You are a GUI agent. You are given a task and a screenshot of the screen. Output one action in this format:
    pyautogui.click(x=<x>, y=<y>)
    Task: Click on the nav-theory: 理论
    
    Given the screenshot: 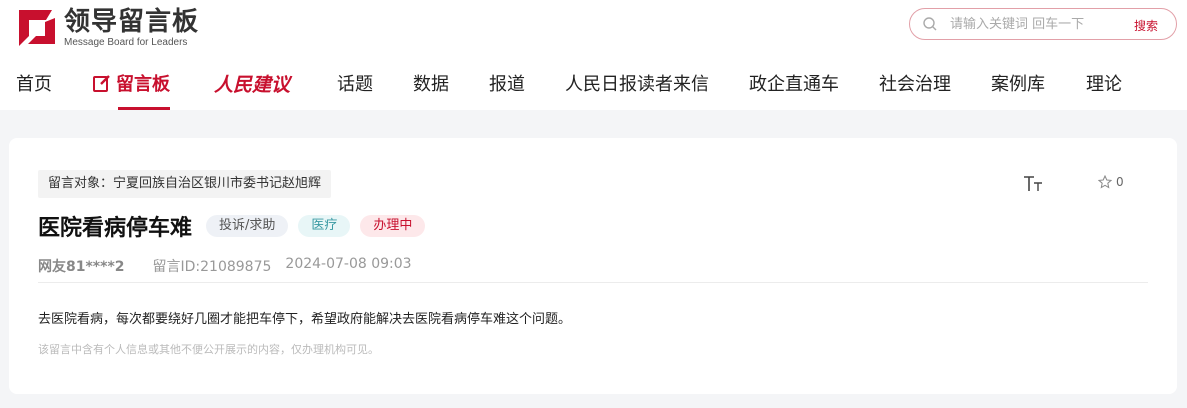 What is the action you would take?
    pyautogui.click(x=1104, y=88)
    